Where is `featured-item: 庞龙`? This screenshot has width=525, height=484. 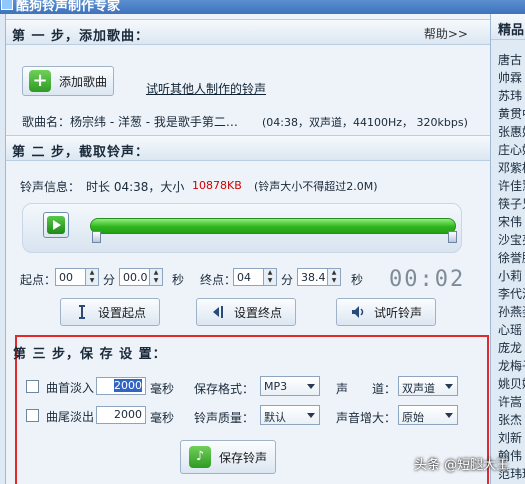 featured-item: 庞龙 is located at coordinates (510, 347).